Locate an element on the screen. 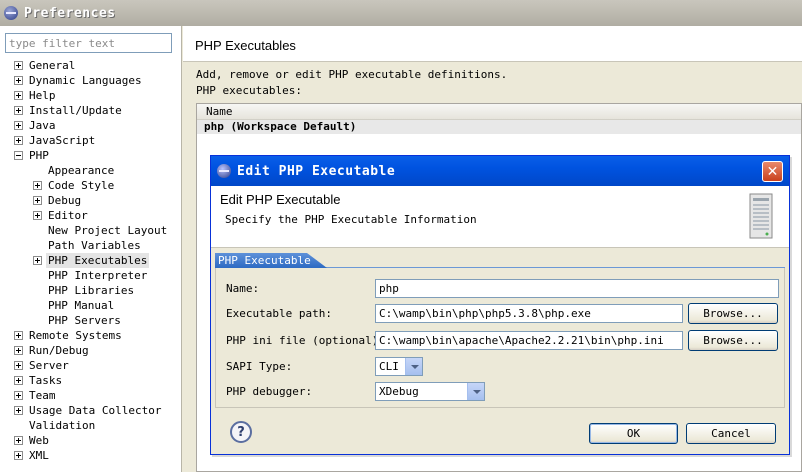  executable-path-field: C:\wamp\bin\php\php5.3.8\php.exe is located at coordinates (529, 313).